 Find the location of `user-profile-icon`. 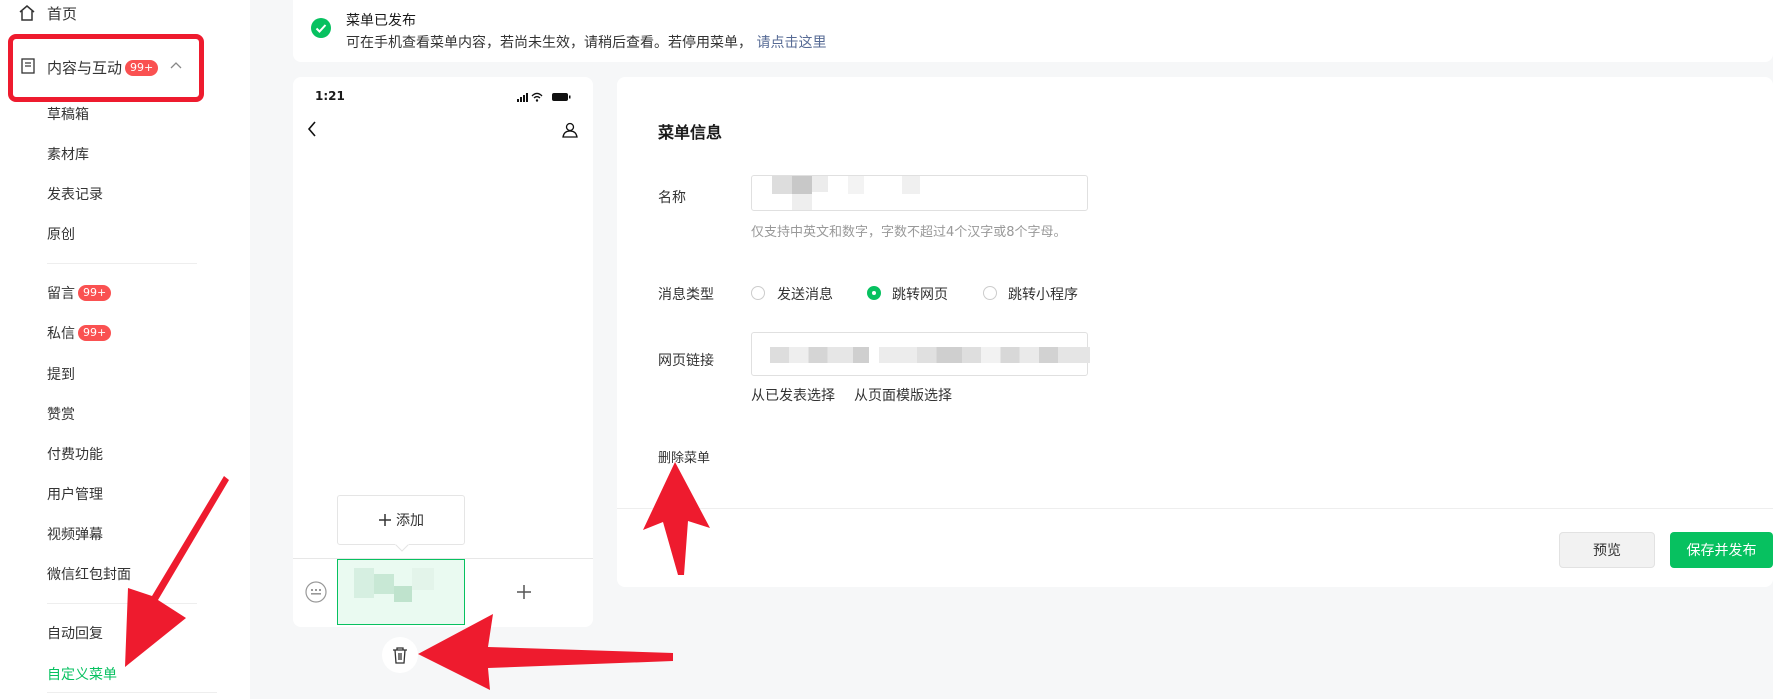

user-profile-icon is located at coordinates (570, 130).